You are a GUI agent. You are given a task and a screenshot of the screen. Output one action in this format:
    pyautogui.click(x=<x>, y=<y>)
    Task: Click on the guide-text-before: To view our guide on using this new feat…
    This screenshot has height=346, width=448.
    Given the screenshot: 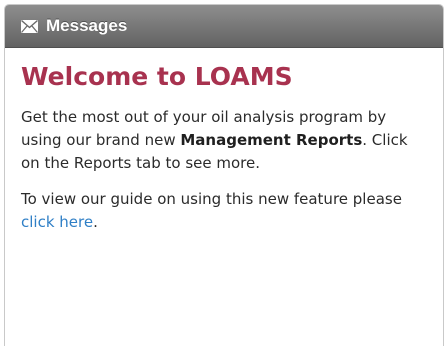 What is the action you would take?
    pyautogui.click(x=211, y=199)
    